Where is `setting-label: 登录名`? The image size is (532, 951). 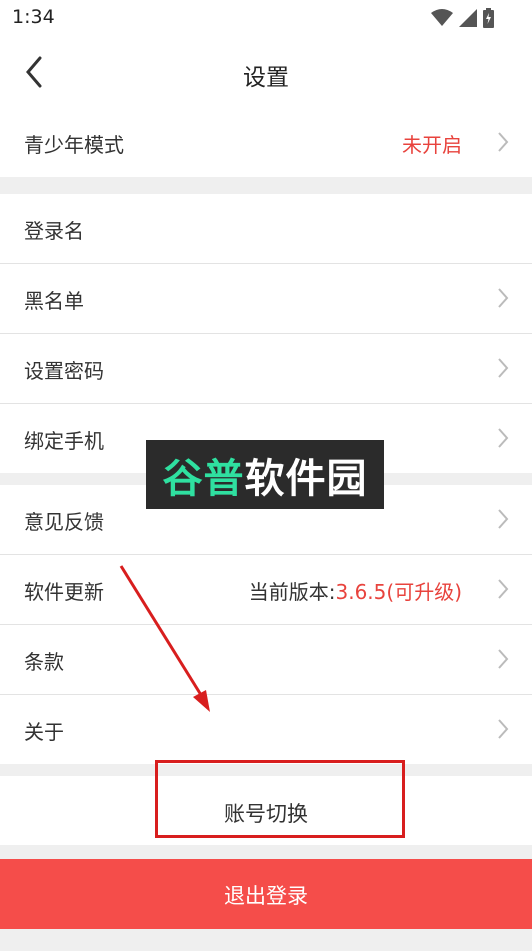
setting-label: 登录名 is located at coordinates (54, 231).